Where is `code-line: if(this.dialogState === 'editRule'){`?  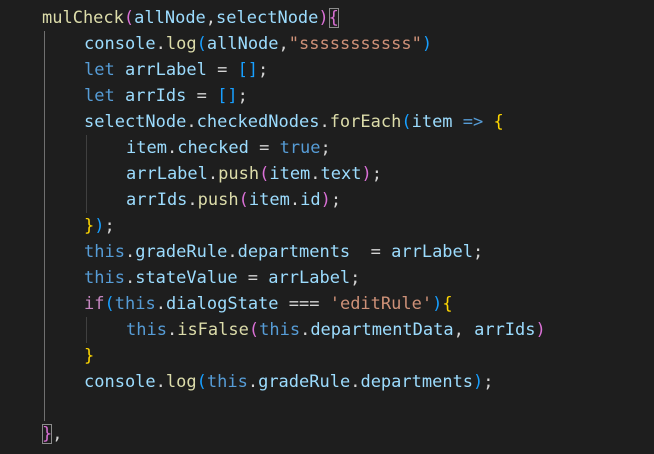
code-line: if(this.dialogState === 'editRule'){ is located at coordinates (268, 304).